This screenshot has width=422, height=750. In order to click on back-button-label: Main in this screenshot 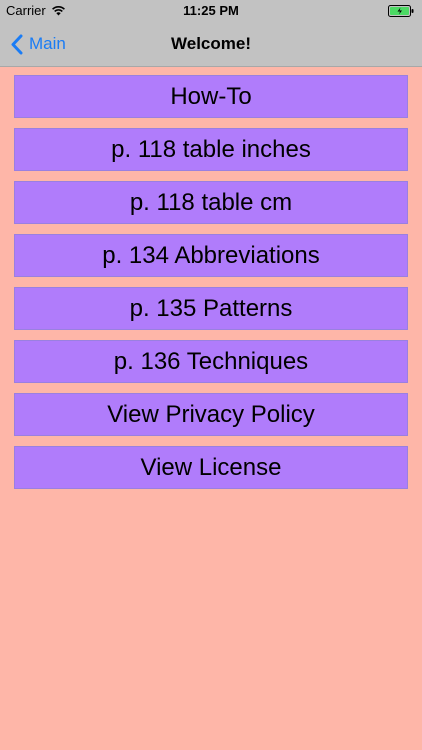, I will do `click(47, 43)`.